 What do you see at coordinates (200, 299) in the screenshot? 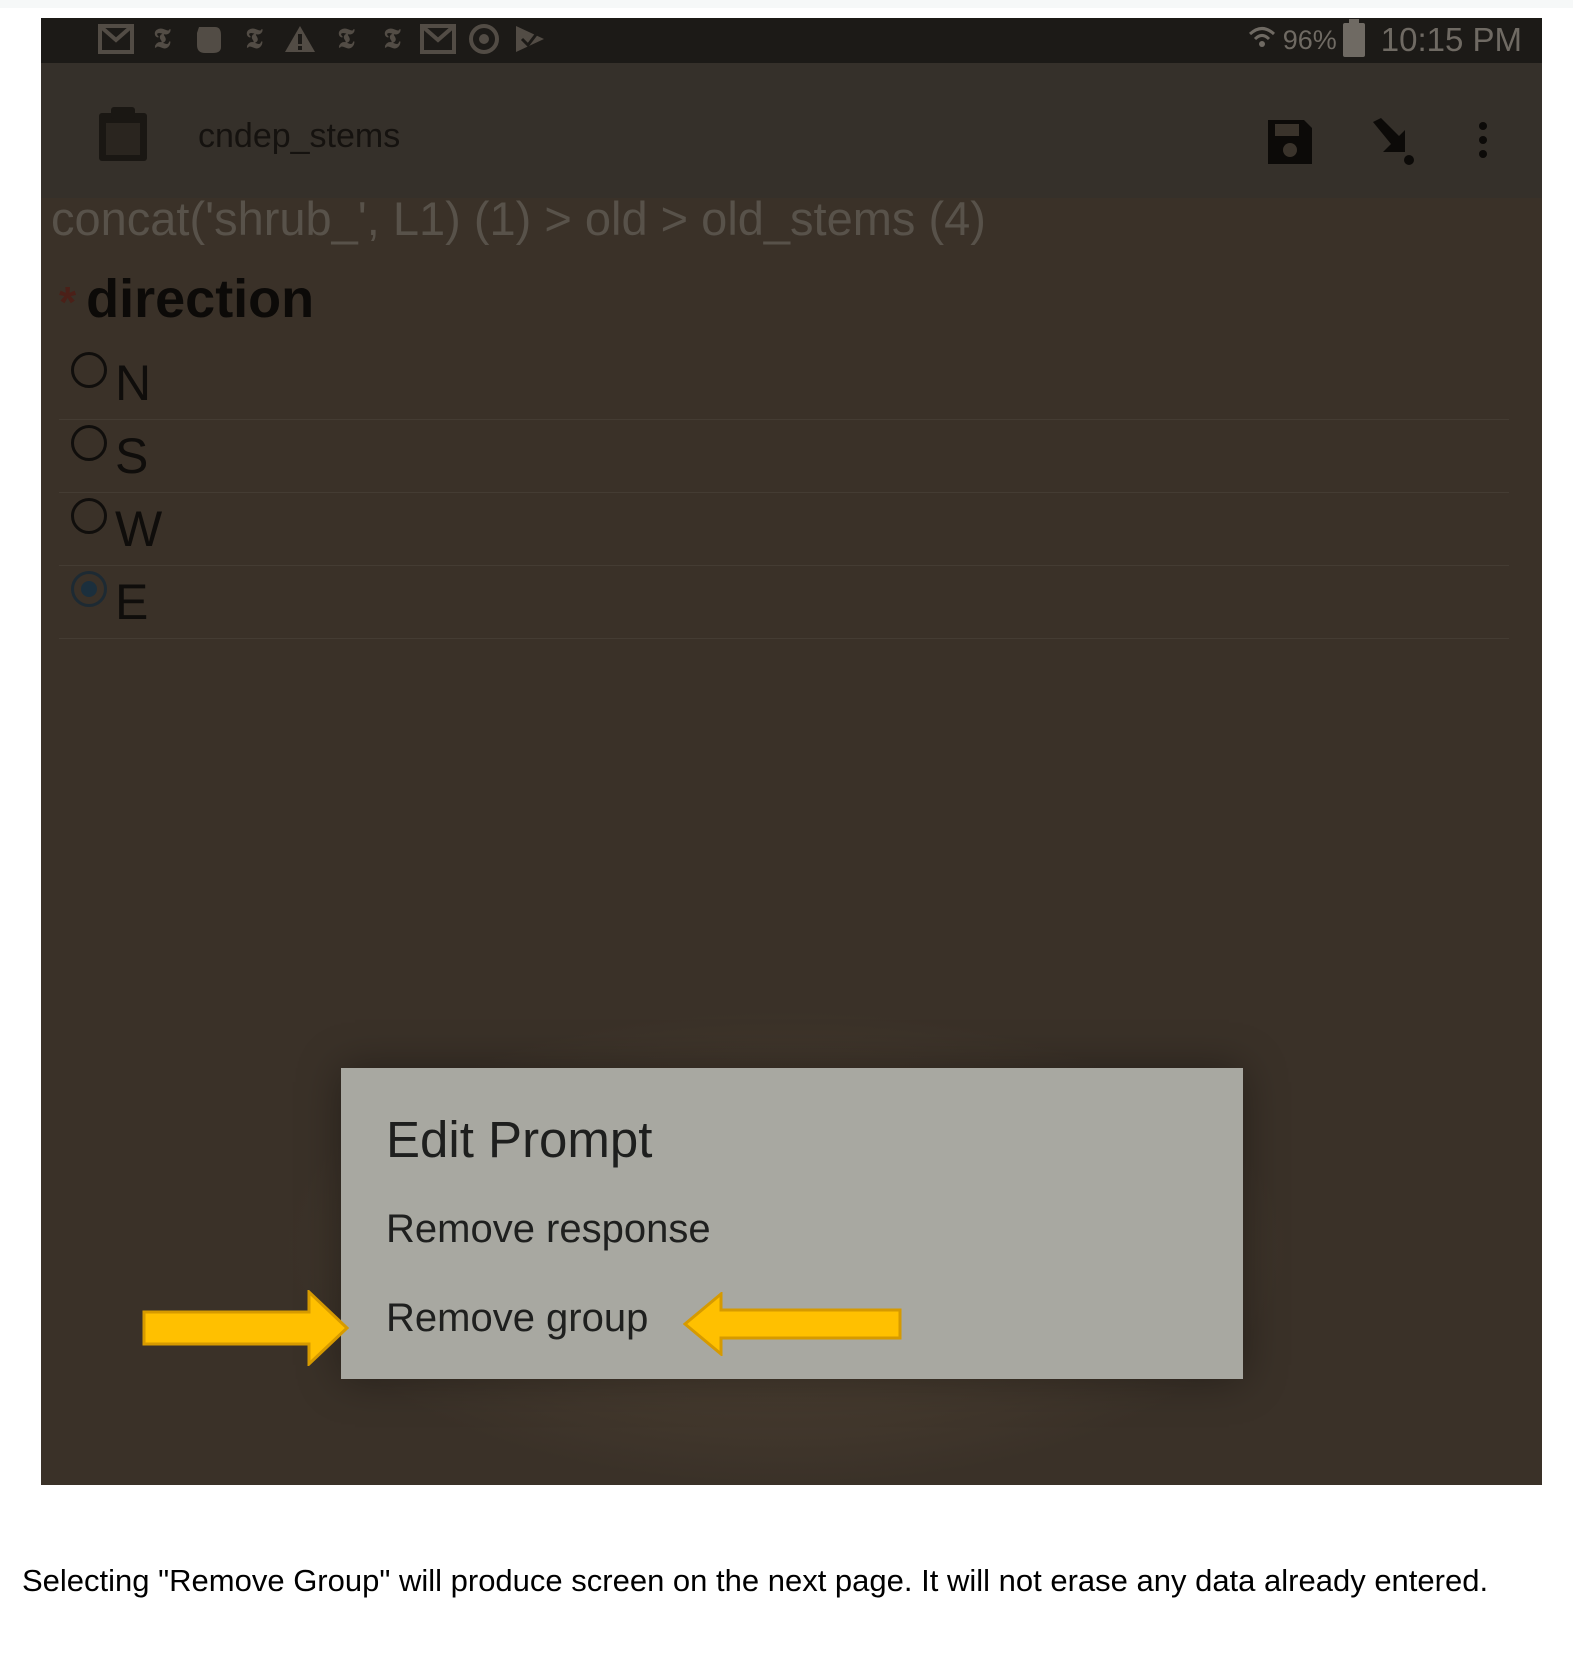
I see `question-label: direction` at bounding box center [200, 299].